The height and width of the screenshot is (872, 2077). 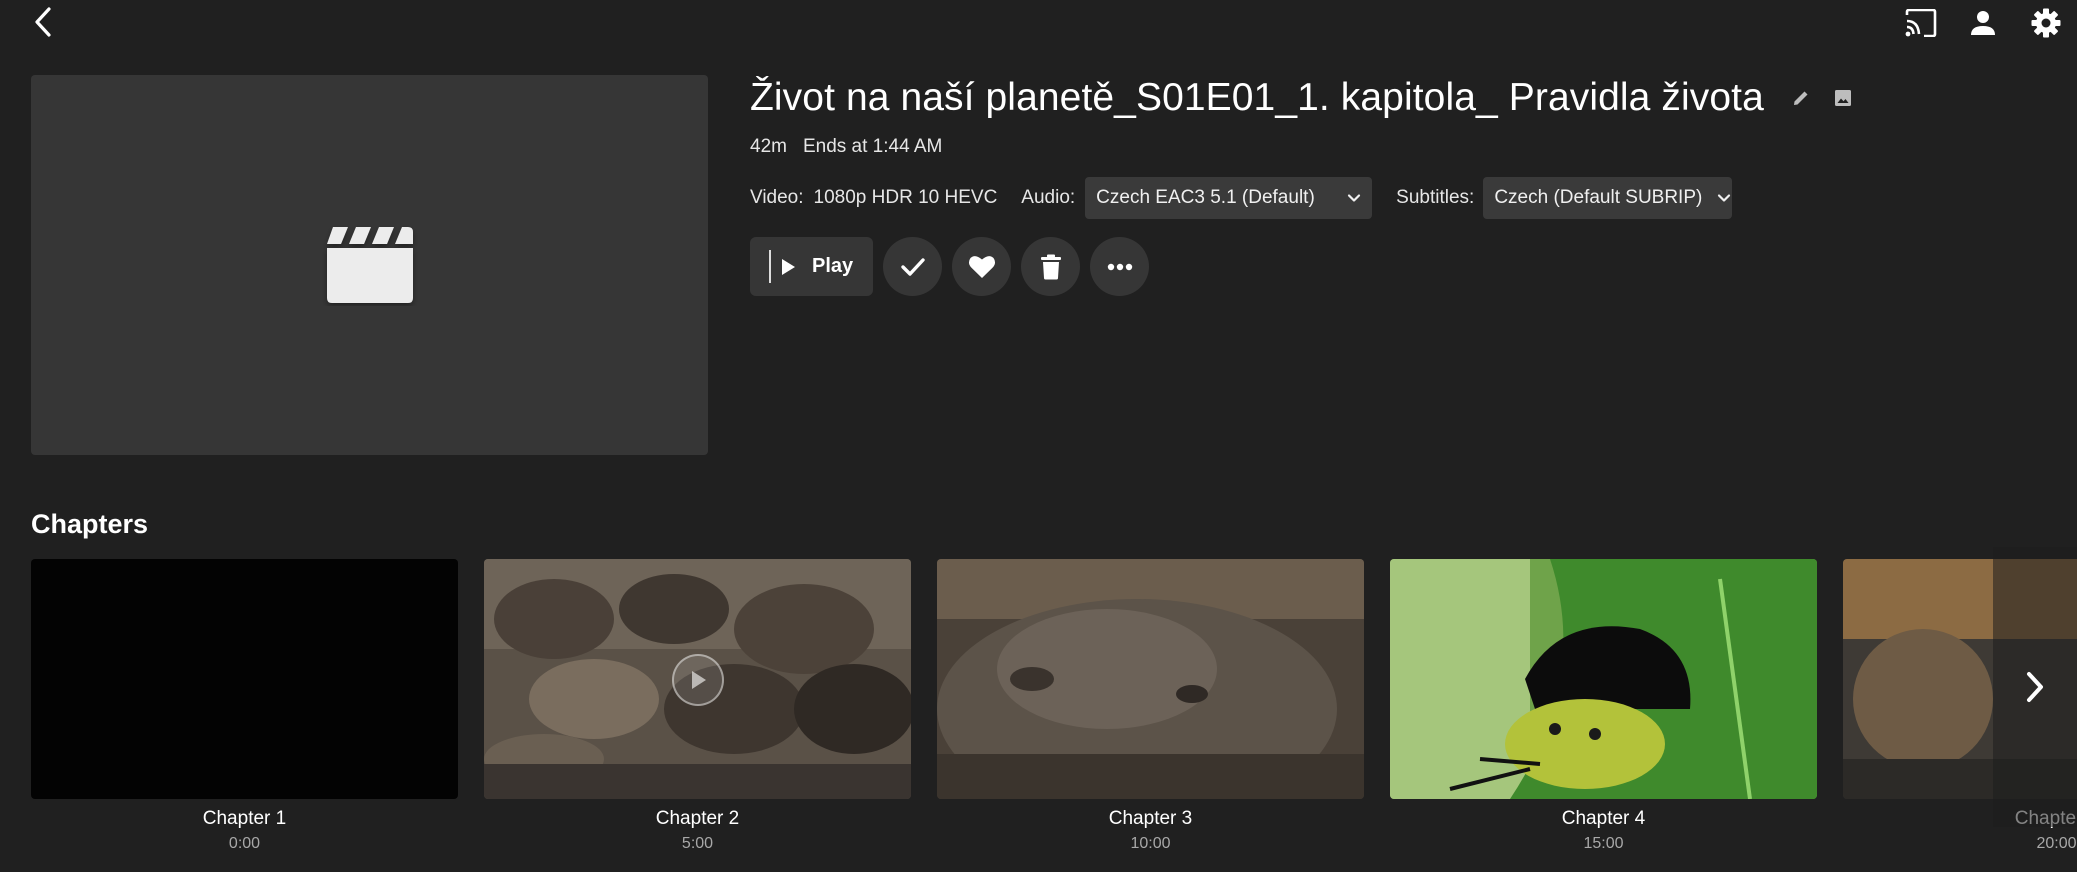 I want to click on chapter-time: 5:00, so click(x=697, y=843).